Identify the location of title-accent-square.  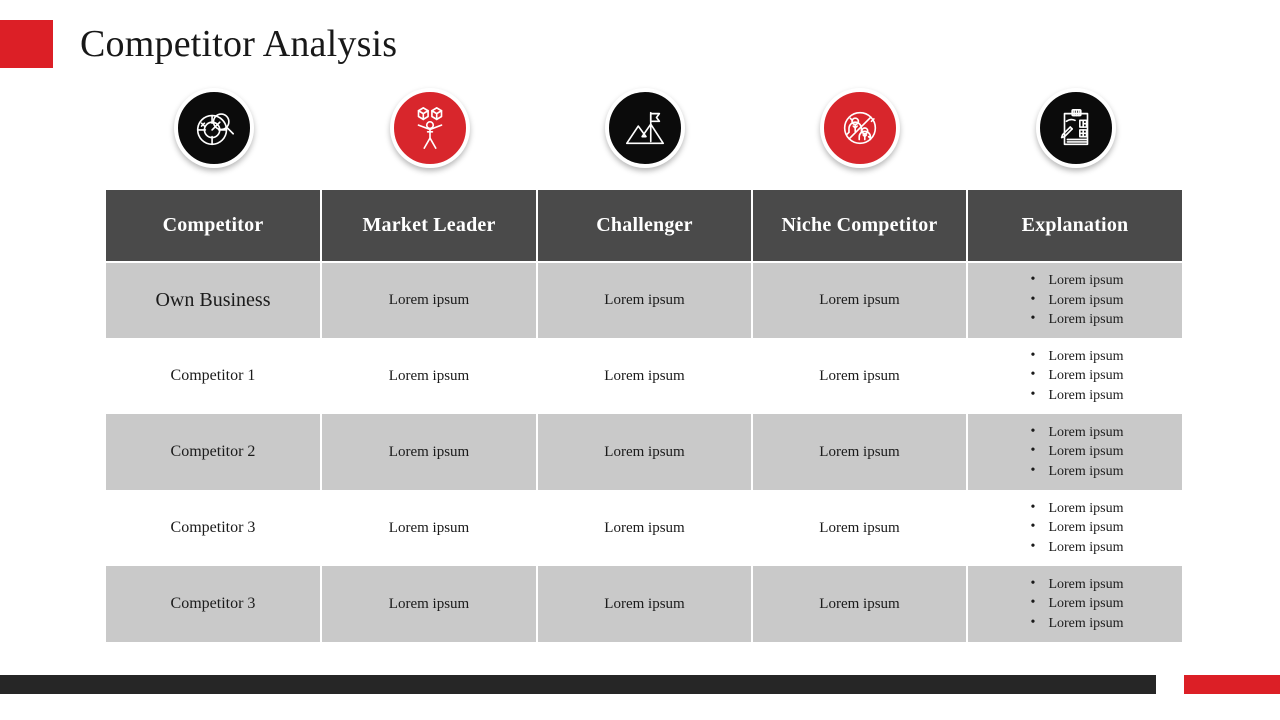
(26, 44).